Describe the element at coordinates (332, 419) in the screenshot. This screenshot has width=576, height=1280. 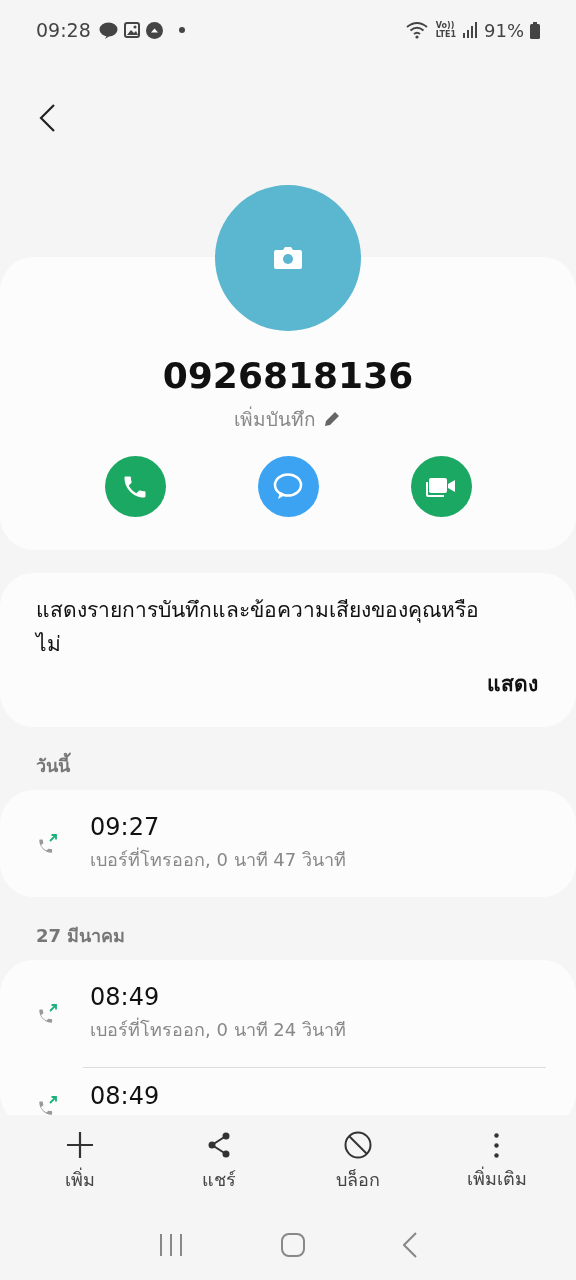
I see `pencil-icon` at that location.